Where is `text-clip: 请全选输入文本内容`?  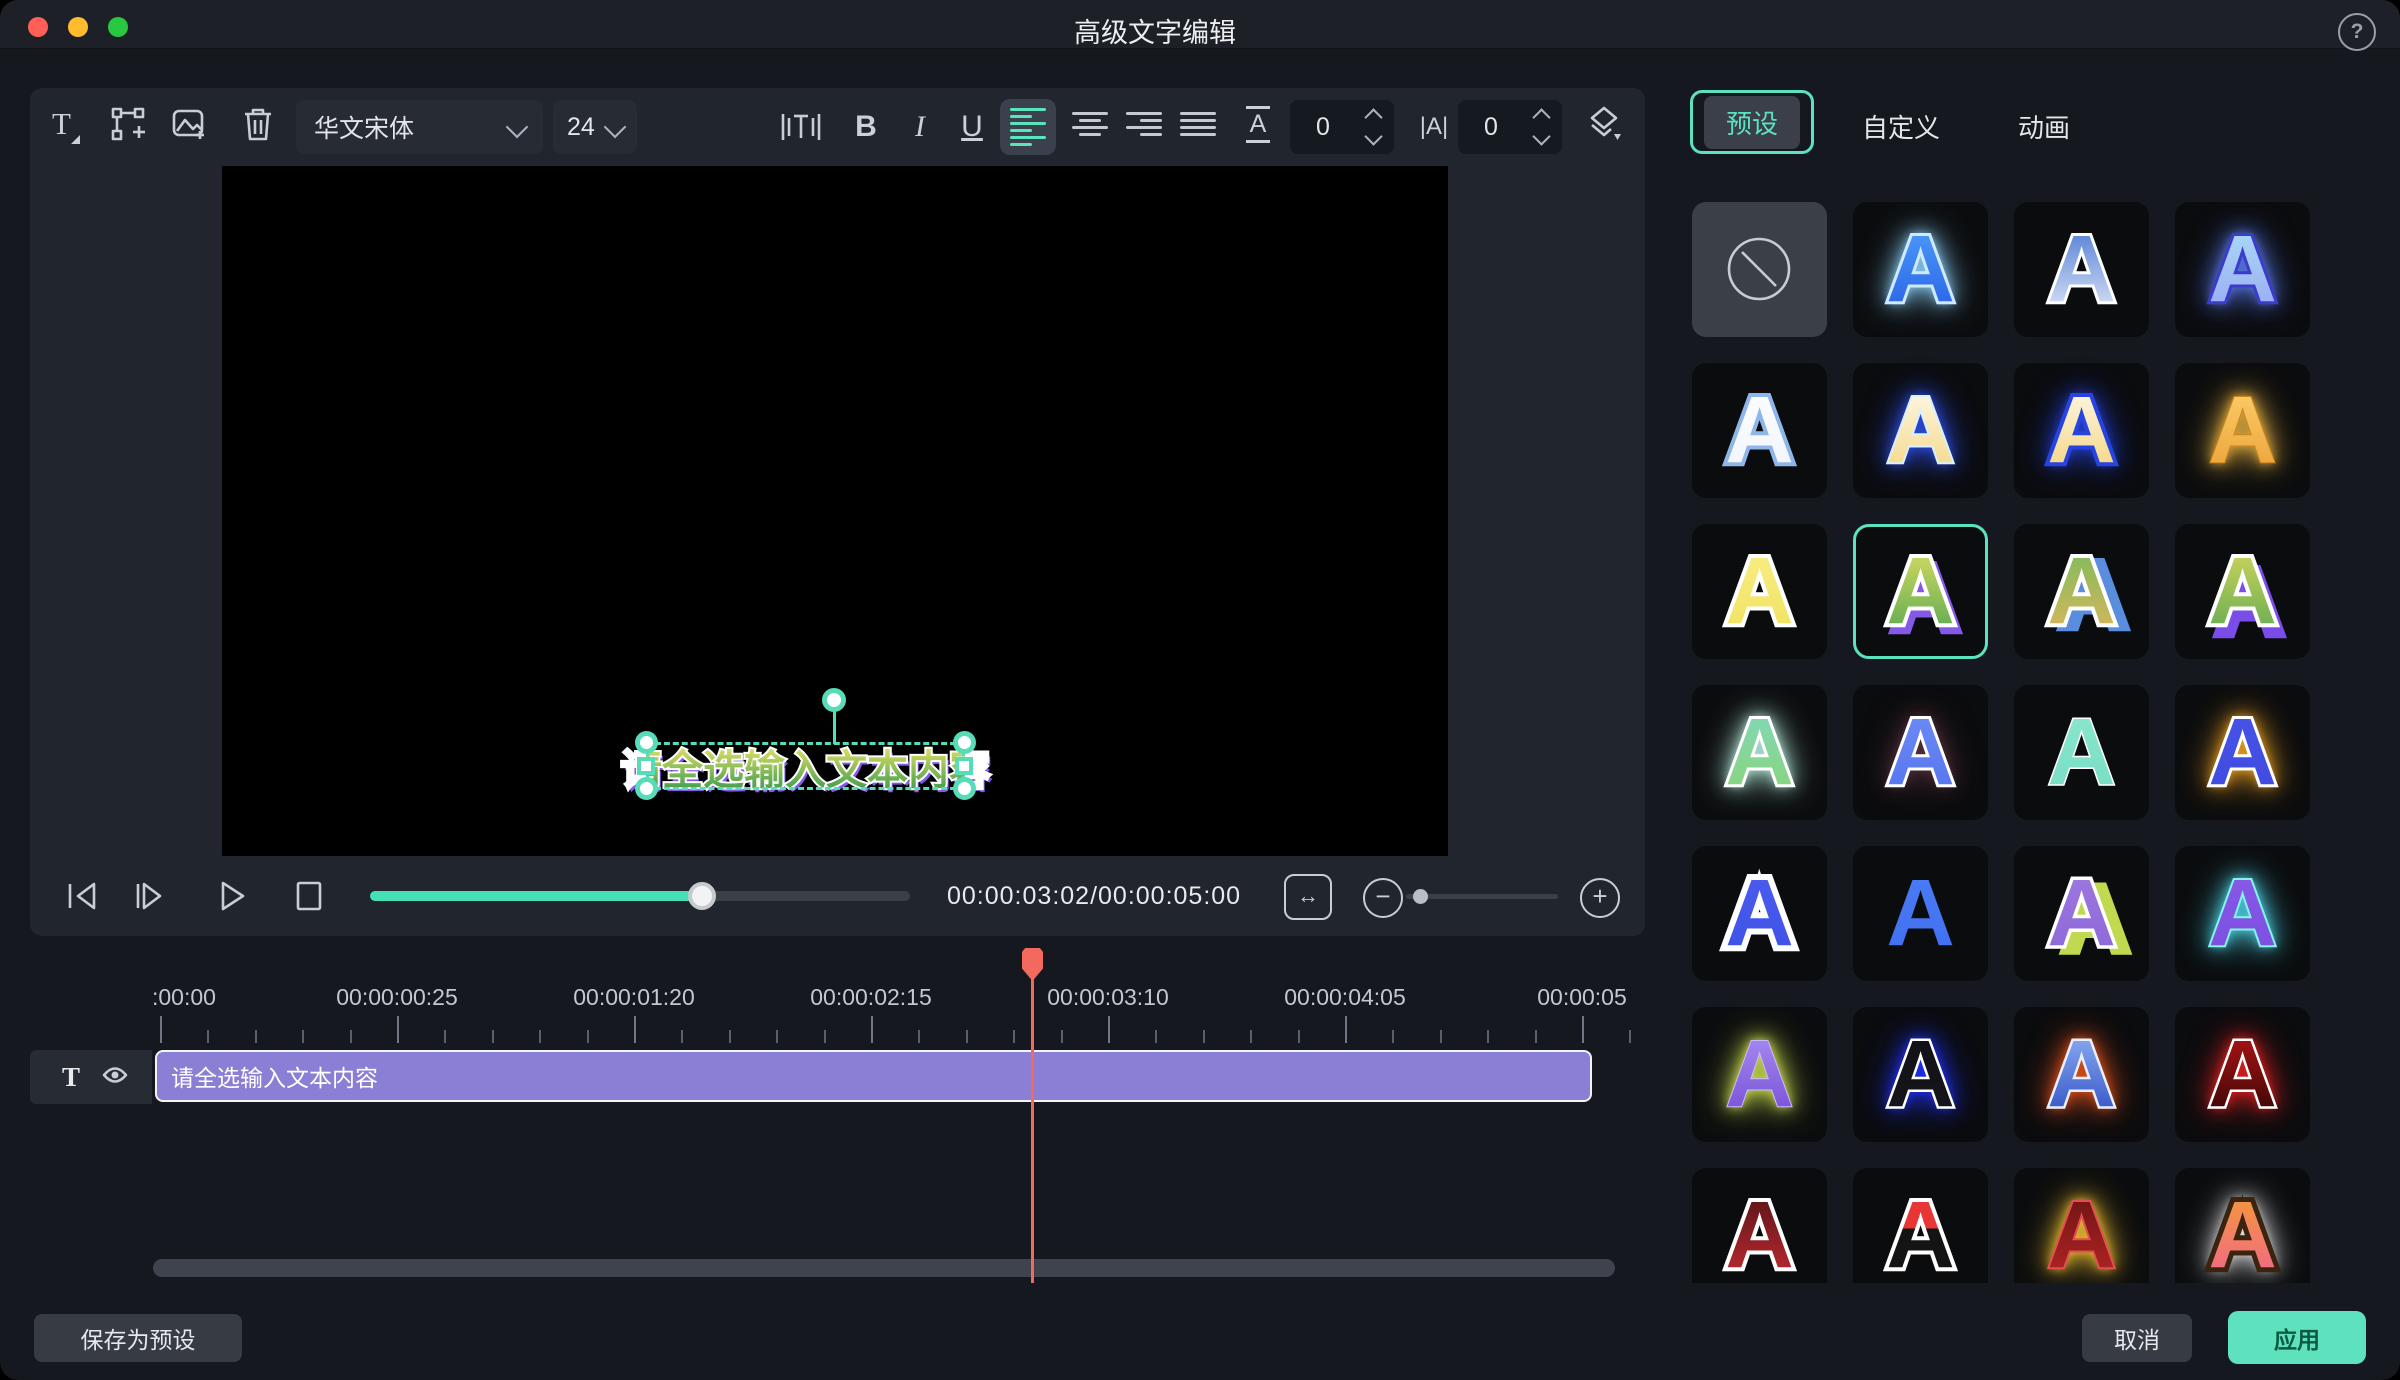
text-clip: 请全选输入文本内容 is located at coordinates (873, 1076).